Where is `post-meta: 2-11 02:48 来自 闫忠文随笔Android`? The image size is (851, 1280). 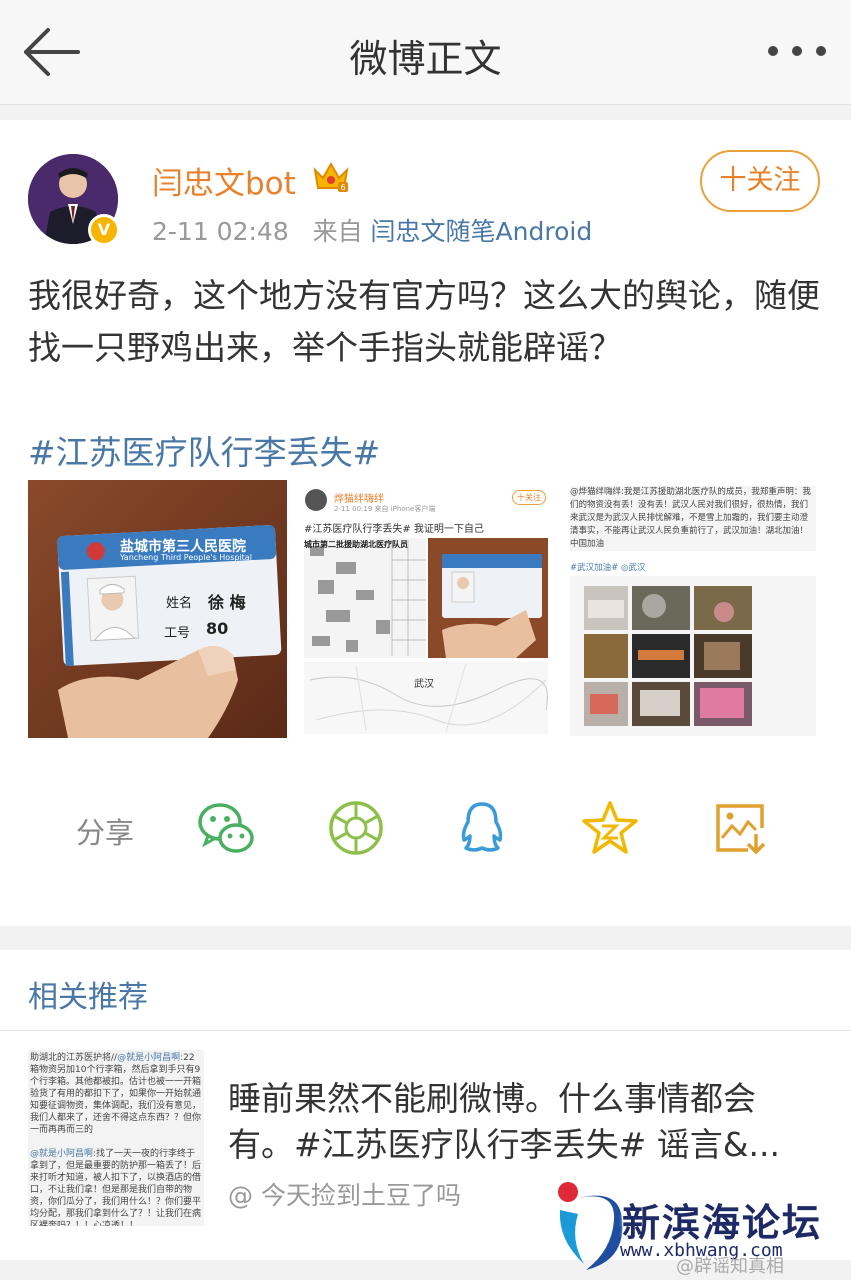 post-meta: 2-11 02:48 来自 闫忠文随笔Android is located at coordinates (372, 230).